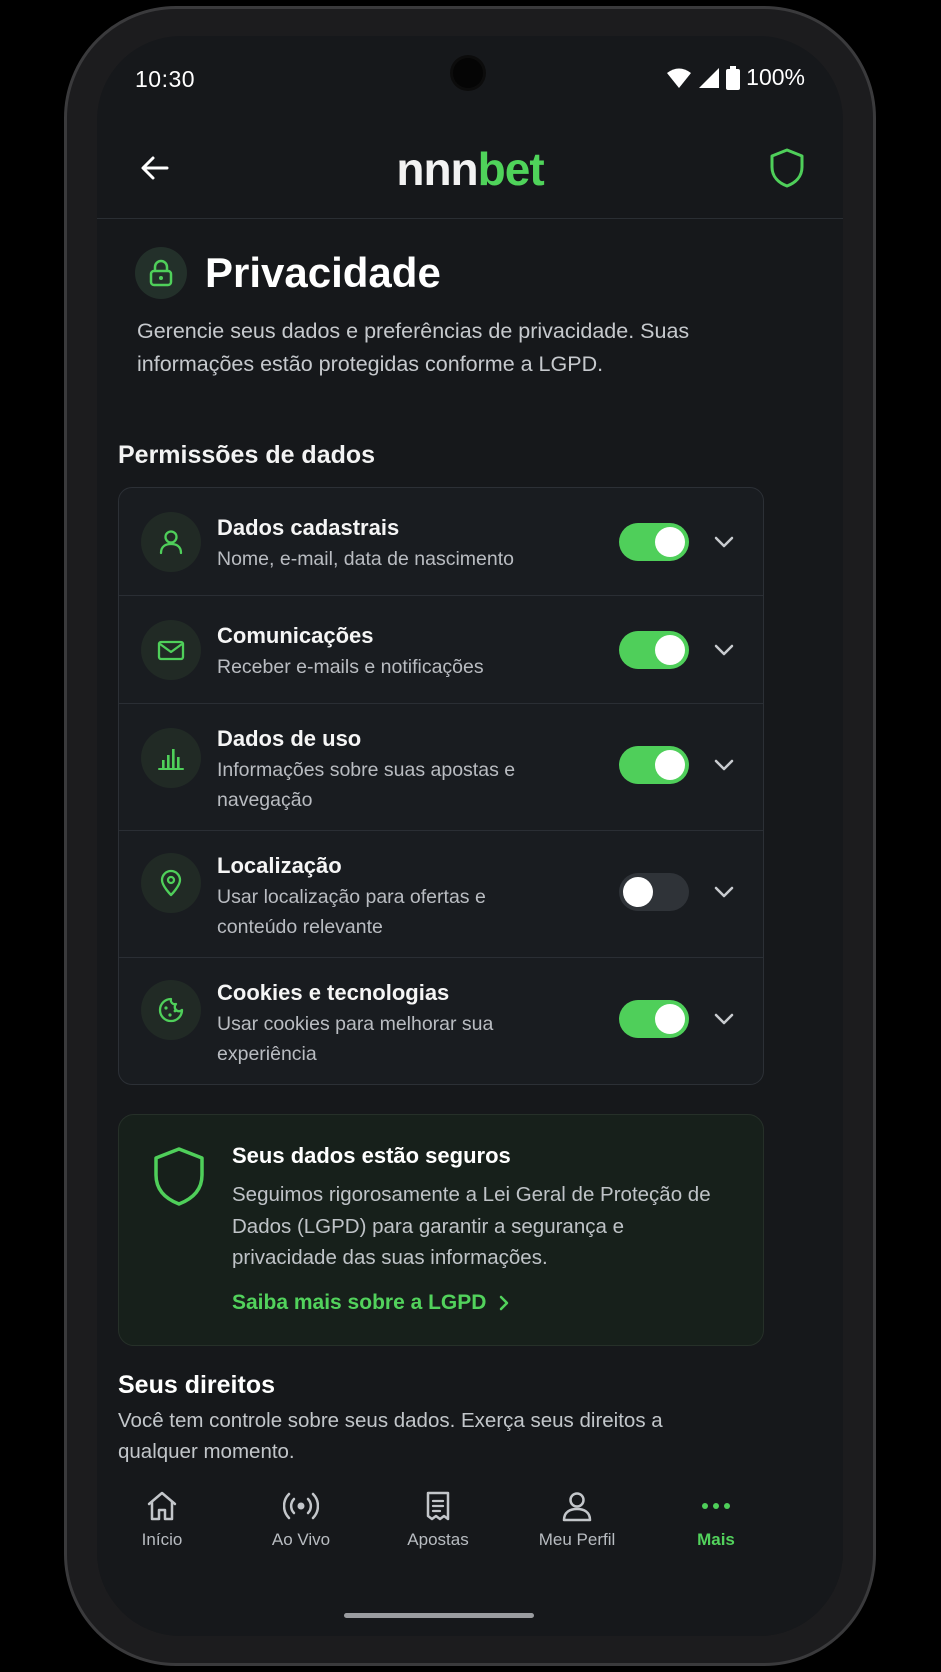 This screenshot has width=941, height=1672. I want to click on nav-label: Mais, so click(716, 1539).